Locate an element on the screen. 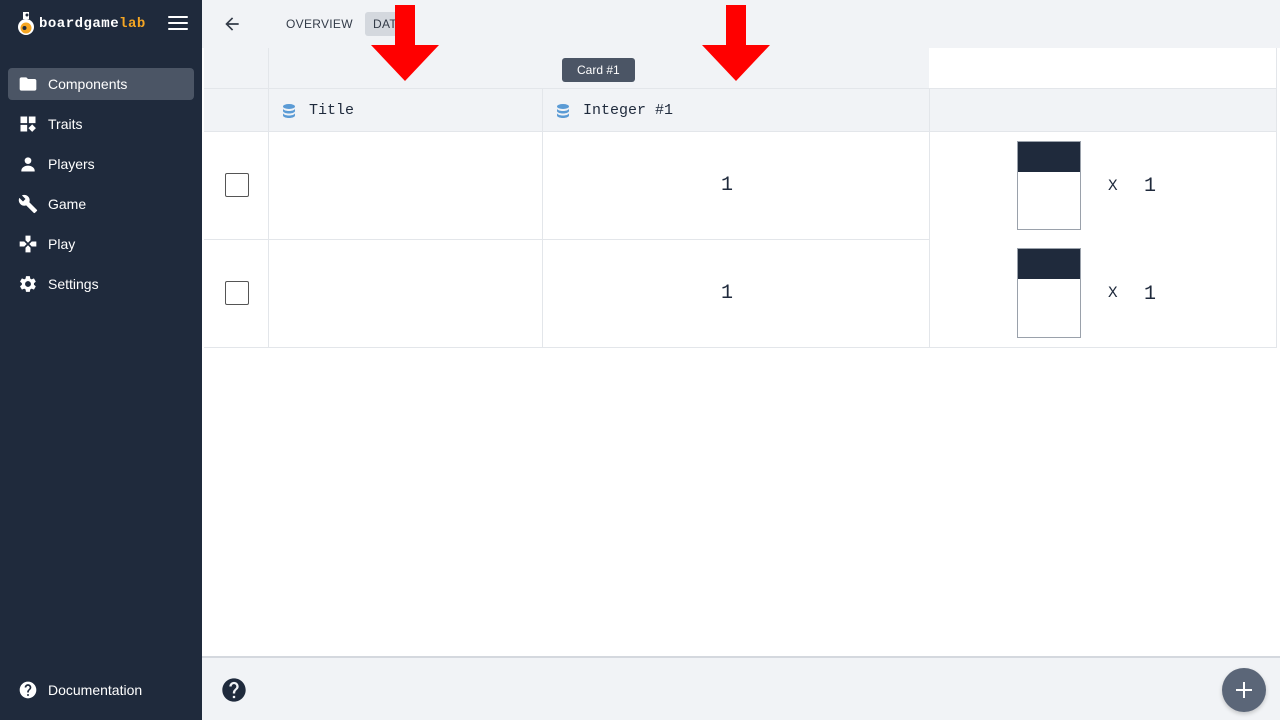  sidebar-item-players: Players is located at coordinates (101, 164).